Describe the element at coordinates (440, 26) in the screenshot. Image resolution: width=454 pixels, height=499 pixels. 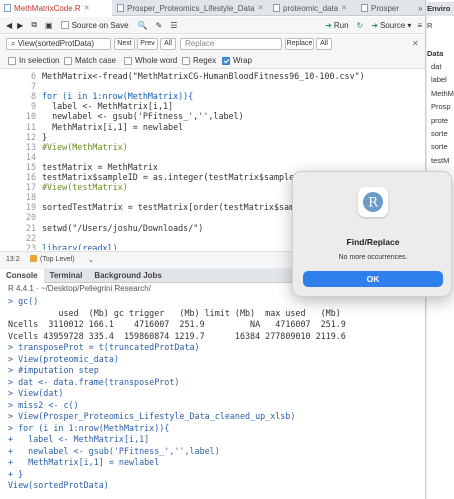
I see `r-env-selector: R` at that location.